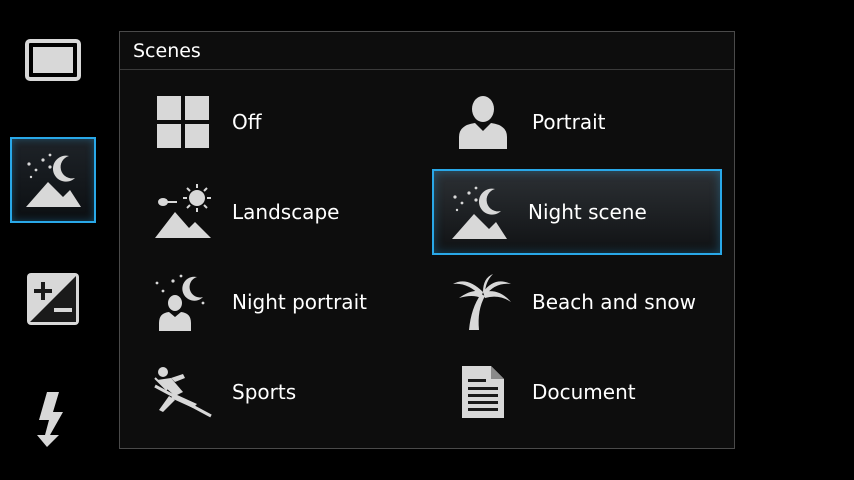  What do you see at coordinates (483, 302) in the screenshot?
I see `palm-tree-icon` at bounding box center [483, 302].